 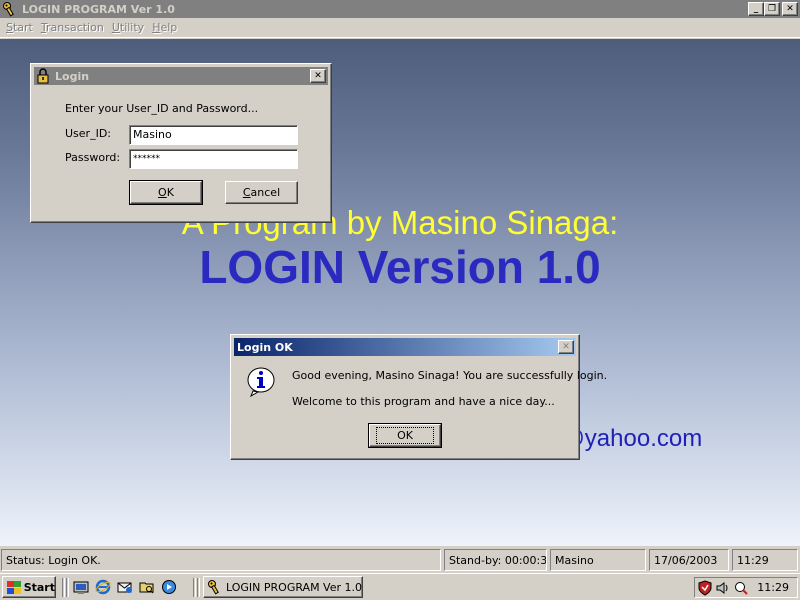 What do you see at coordinates (19, 27) in the screenshot?
I see `menu-start: Start` at bounding box center [19, 27].